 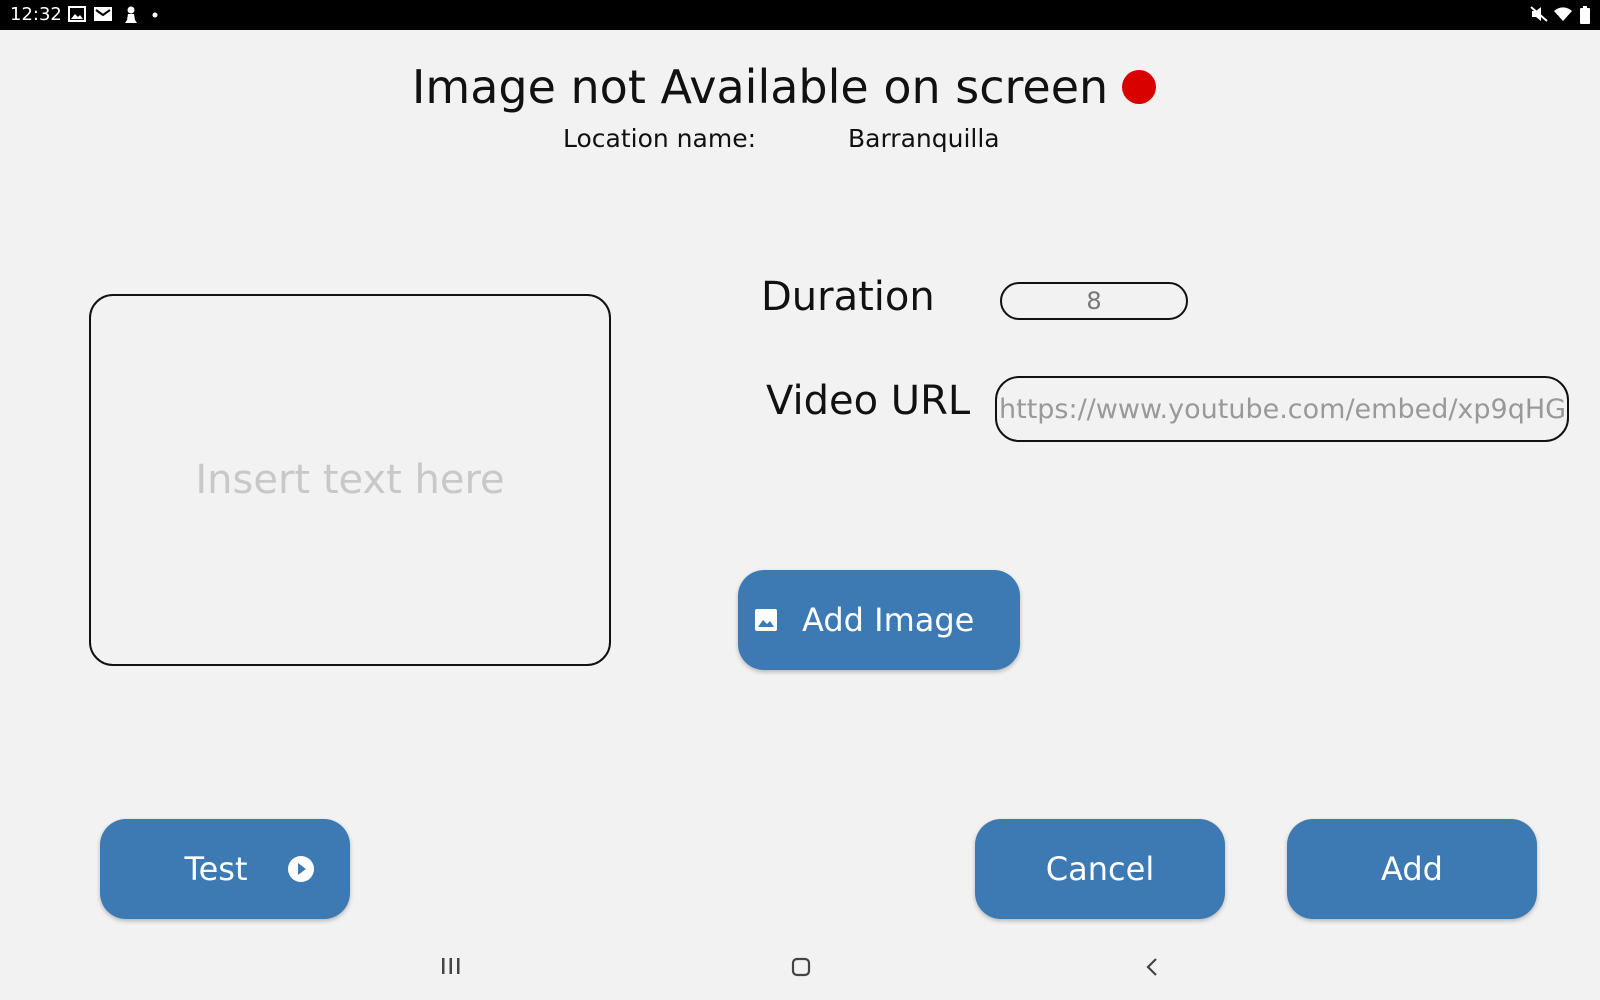 I want to click on cancel-button: Cancel, so click(x=1100, y=869).